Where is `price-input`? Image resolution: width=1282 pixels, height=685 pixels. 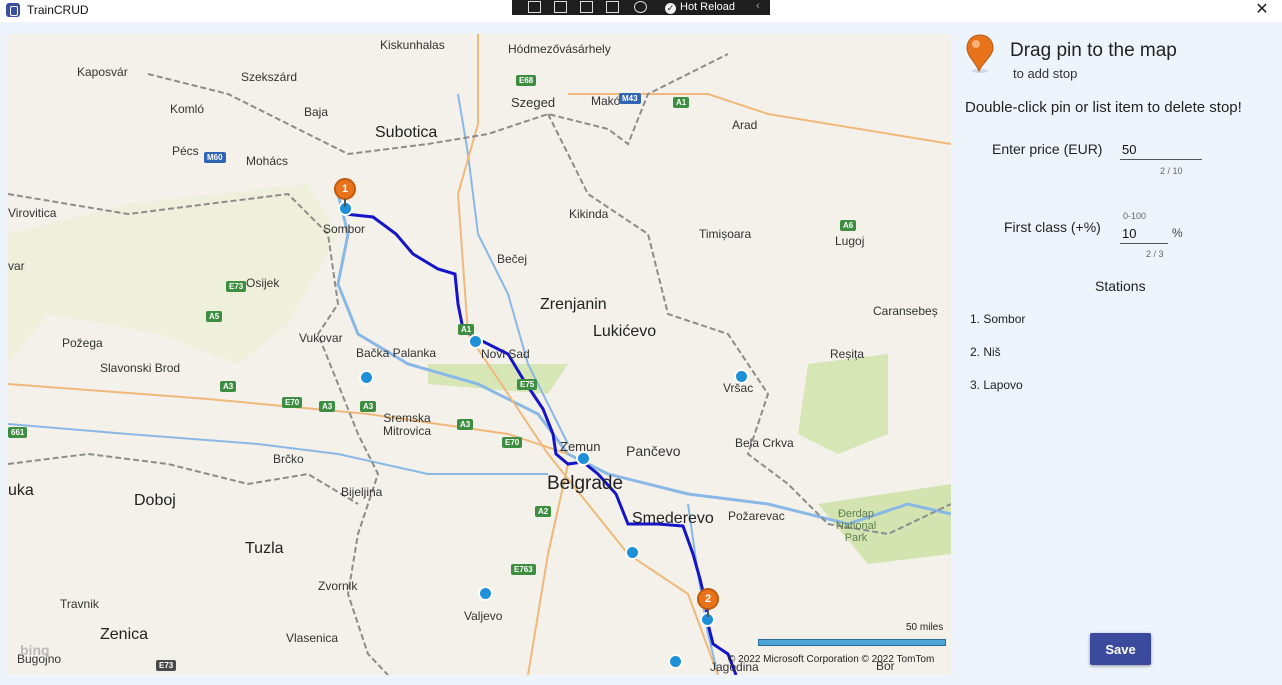
price-input is located at coordinates (1161, 150).